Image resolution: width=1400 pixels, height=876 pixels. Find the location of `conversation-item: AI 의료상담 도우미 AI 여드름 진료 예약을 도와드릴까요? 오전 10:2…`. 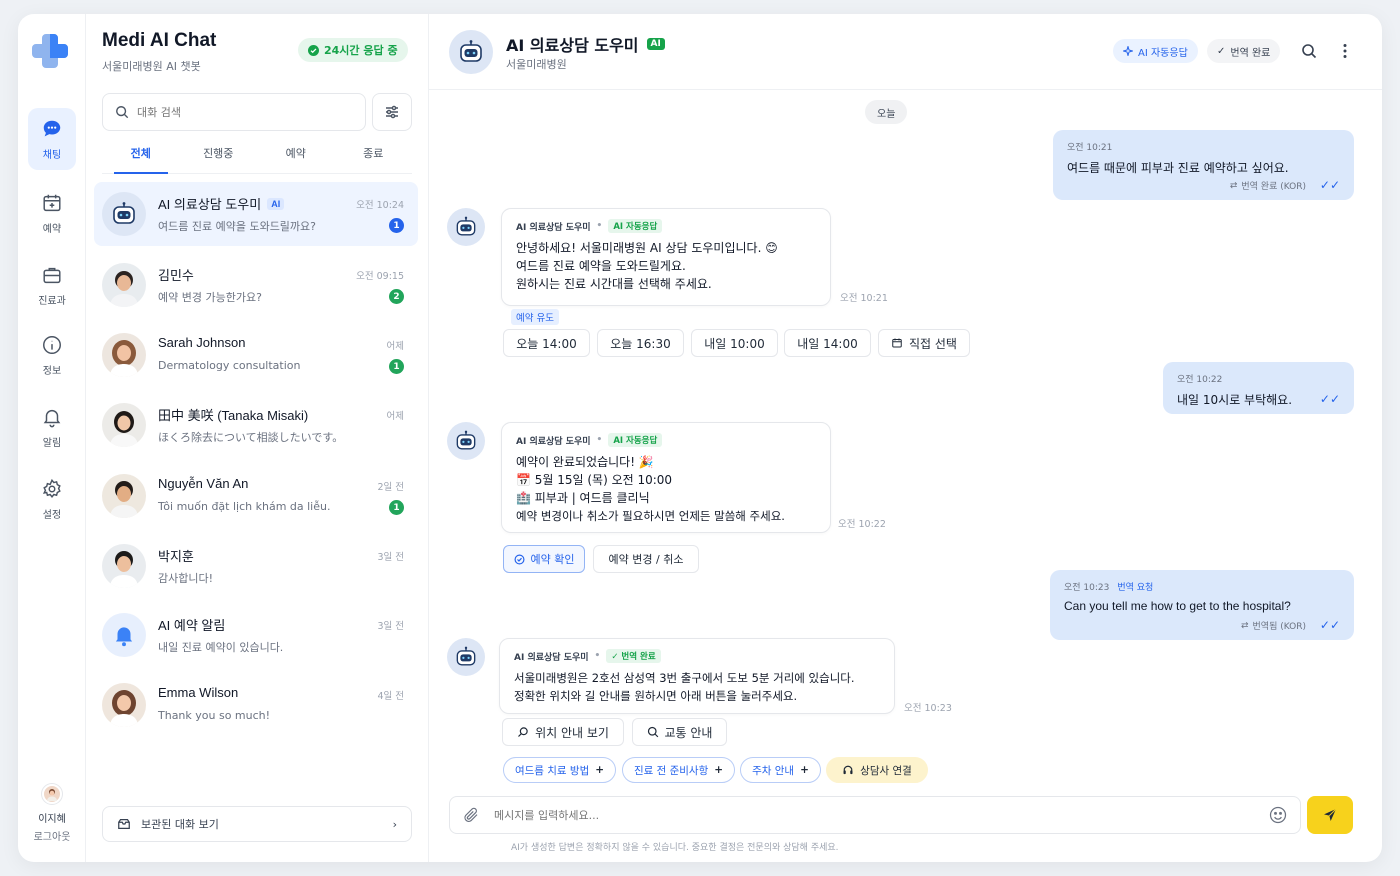

conversation-item: AI 의료상담 도우미 AI 여드름 진료 예약을 도와드릴까요? 오전 10:2… is located at coordinates (256, 214).